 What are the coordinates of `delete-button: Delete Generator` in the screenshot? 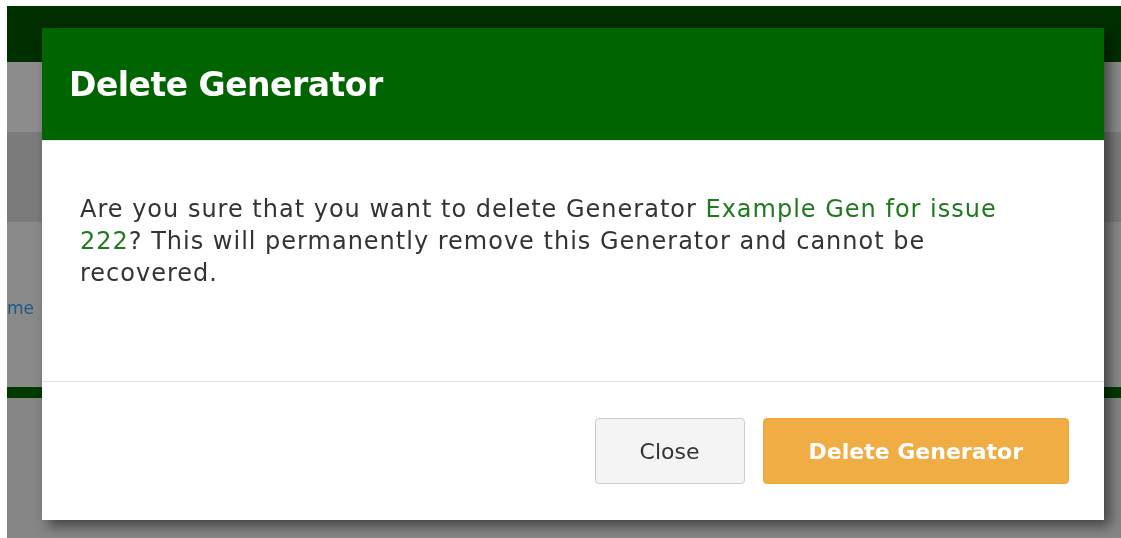 It's located at (915, 451).